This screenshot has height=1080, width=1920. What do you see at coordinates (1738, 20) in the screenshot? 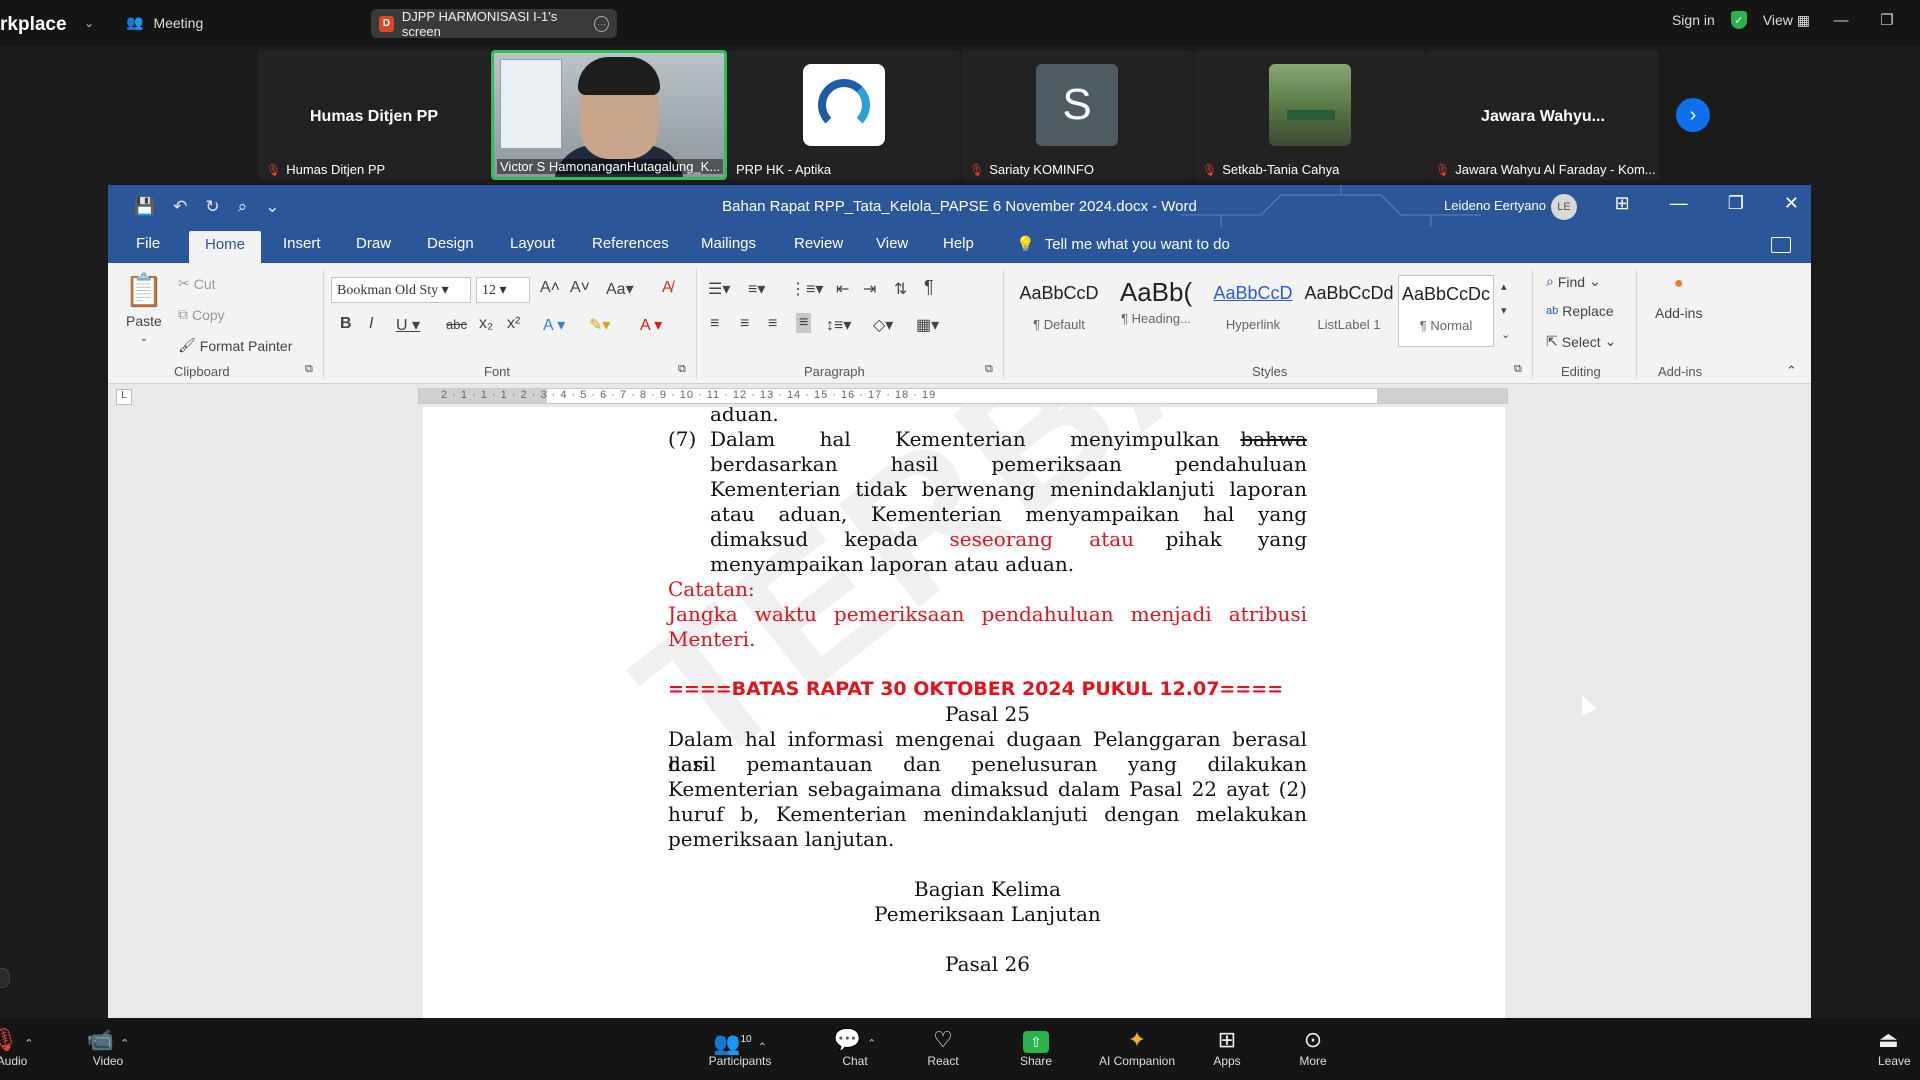
I see `security-shield-icon: ✓` at bounding box center [1738, 20].